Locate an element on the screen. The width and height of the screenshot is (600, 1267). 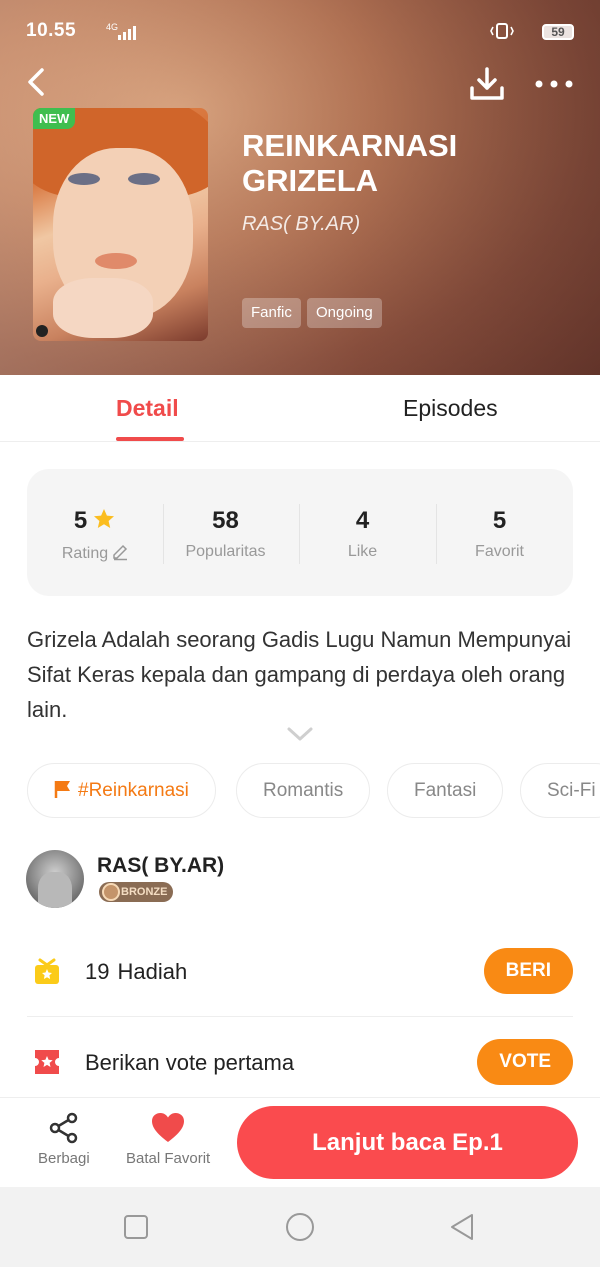
nav-home-icon is located at coordinates (300, 1227).